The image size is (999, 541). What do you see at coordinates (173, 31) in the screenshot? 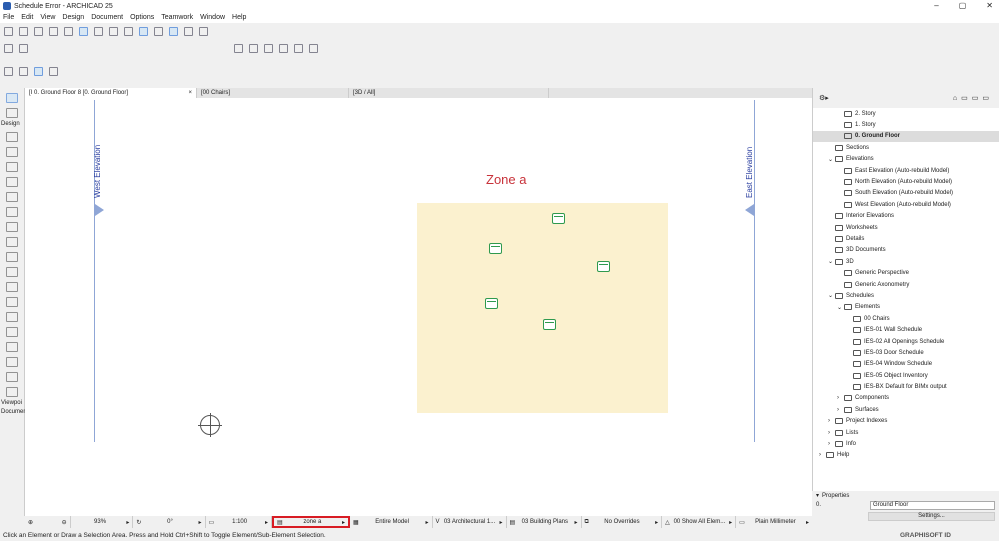
I see `gravity-icon` at bounding box center [173, 31].